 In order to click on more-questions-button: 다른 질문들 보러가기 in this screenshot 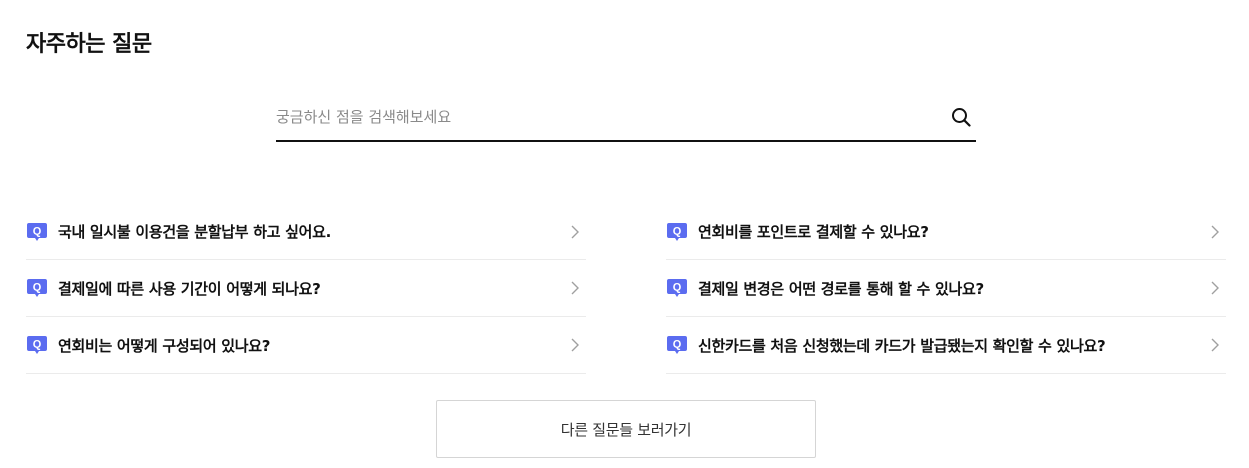, I will do `click(626, 429)`.